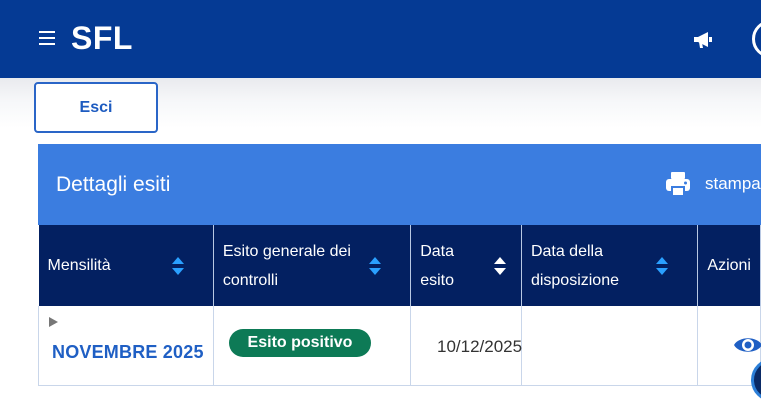 This screenshot has height=402, width=761. I want to click on cell-disposition-date, so click(610, 346).